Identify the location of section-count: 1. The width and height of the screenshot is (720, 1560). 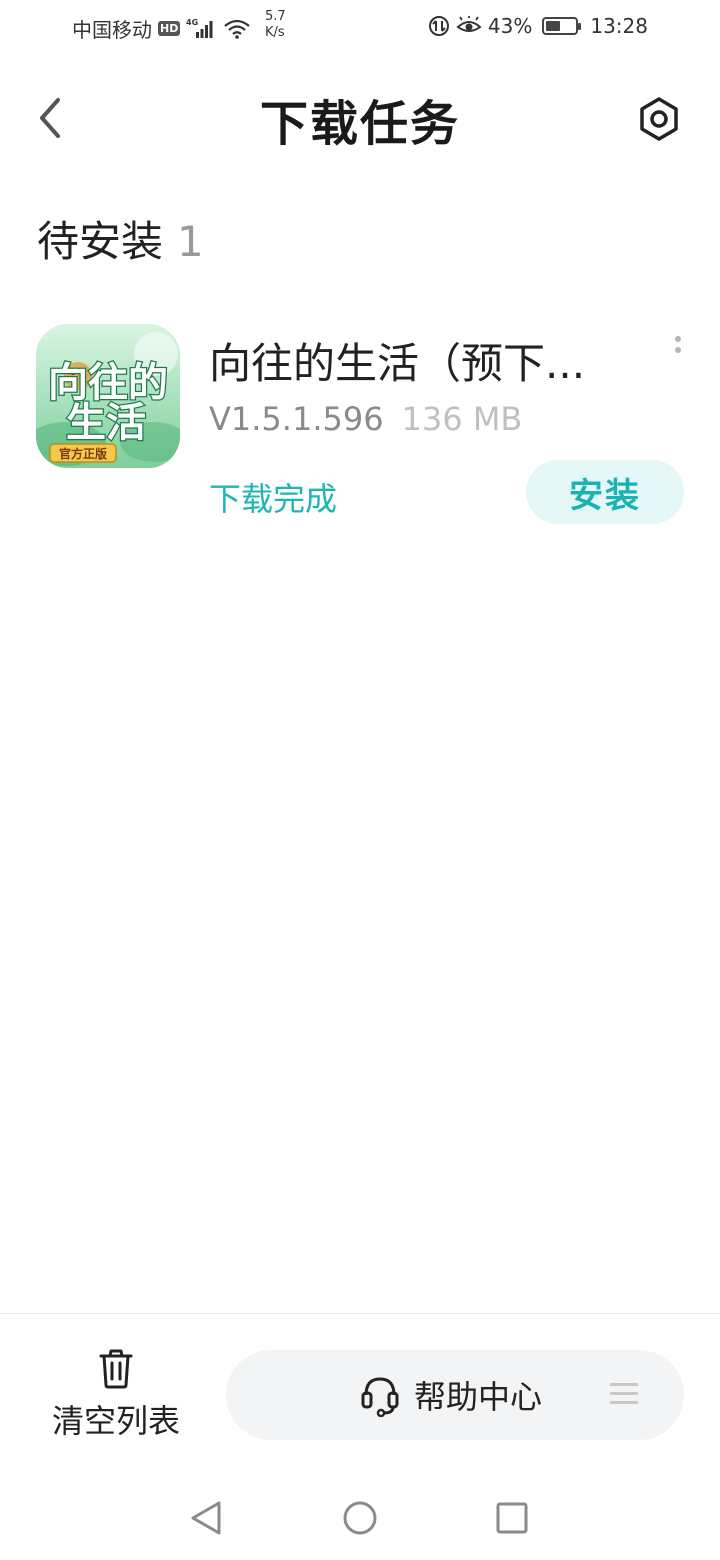
(190, 241).